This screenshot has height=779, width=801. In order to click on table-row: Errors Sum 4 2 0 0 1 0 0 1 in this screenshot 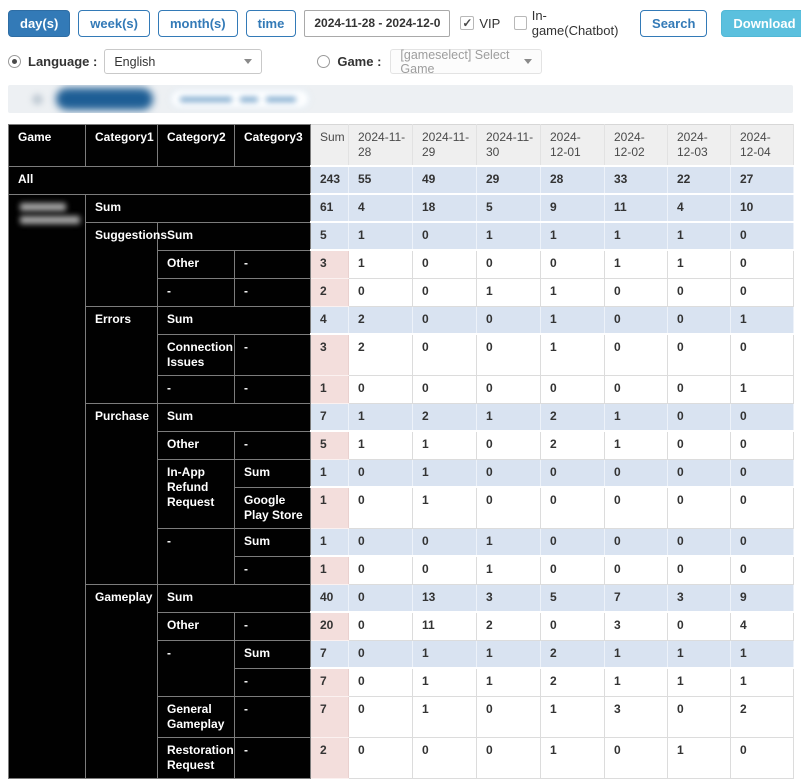, I will do `click(401, 354)`.